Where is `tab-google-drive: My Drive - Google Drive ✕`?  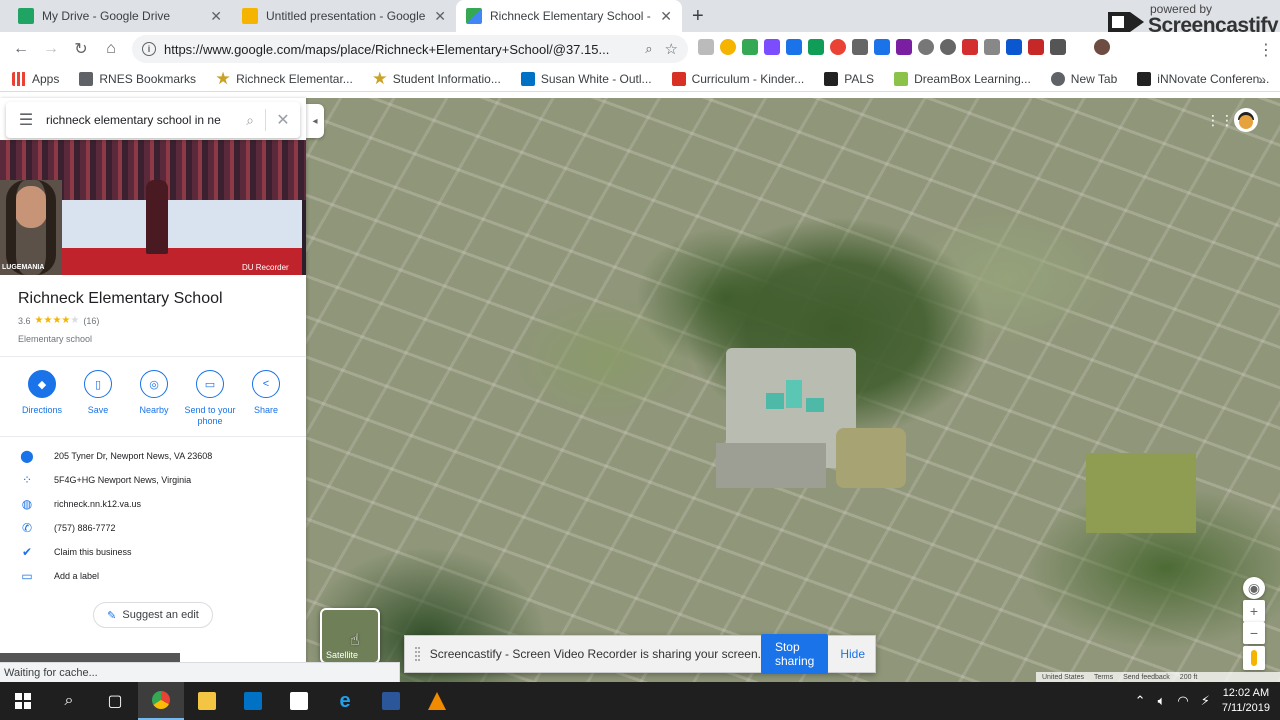
tab-google-drive: My Drive - Google Drive ✕ is located at coordinates (120, 16).